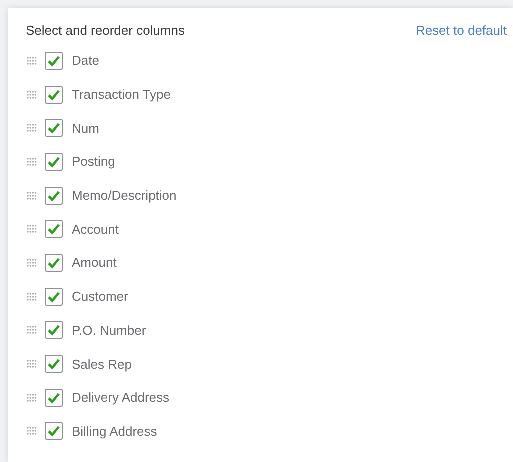 The image size is (513, 462). I want to click on column-label: Customer, so click(100, 296).